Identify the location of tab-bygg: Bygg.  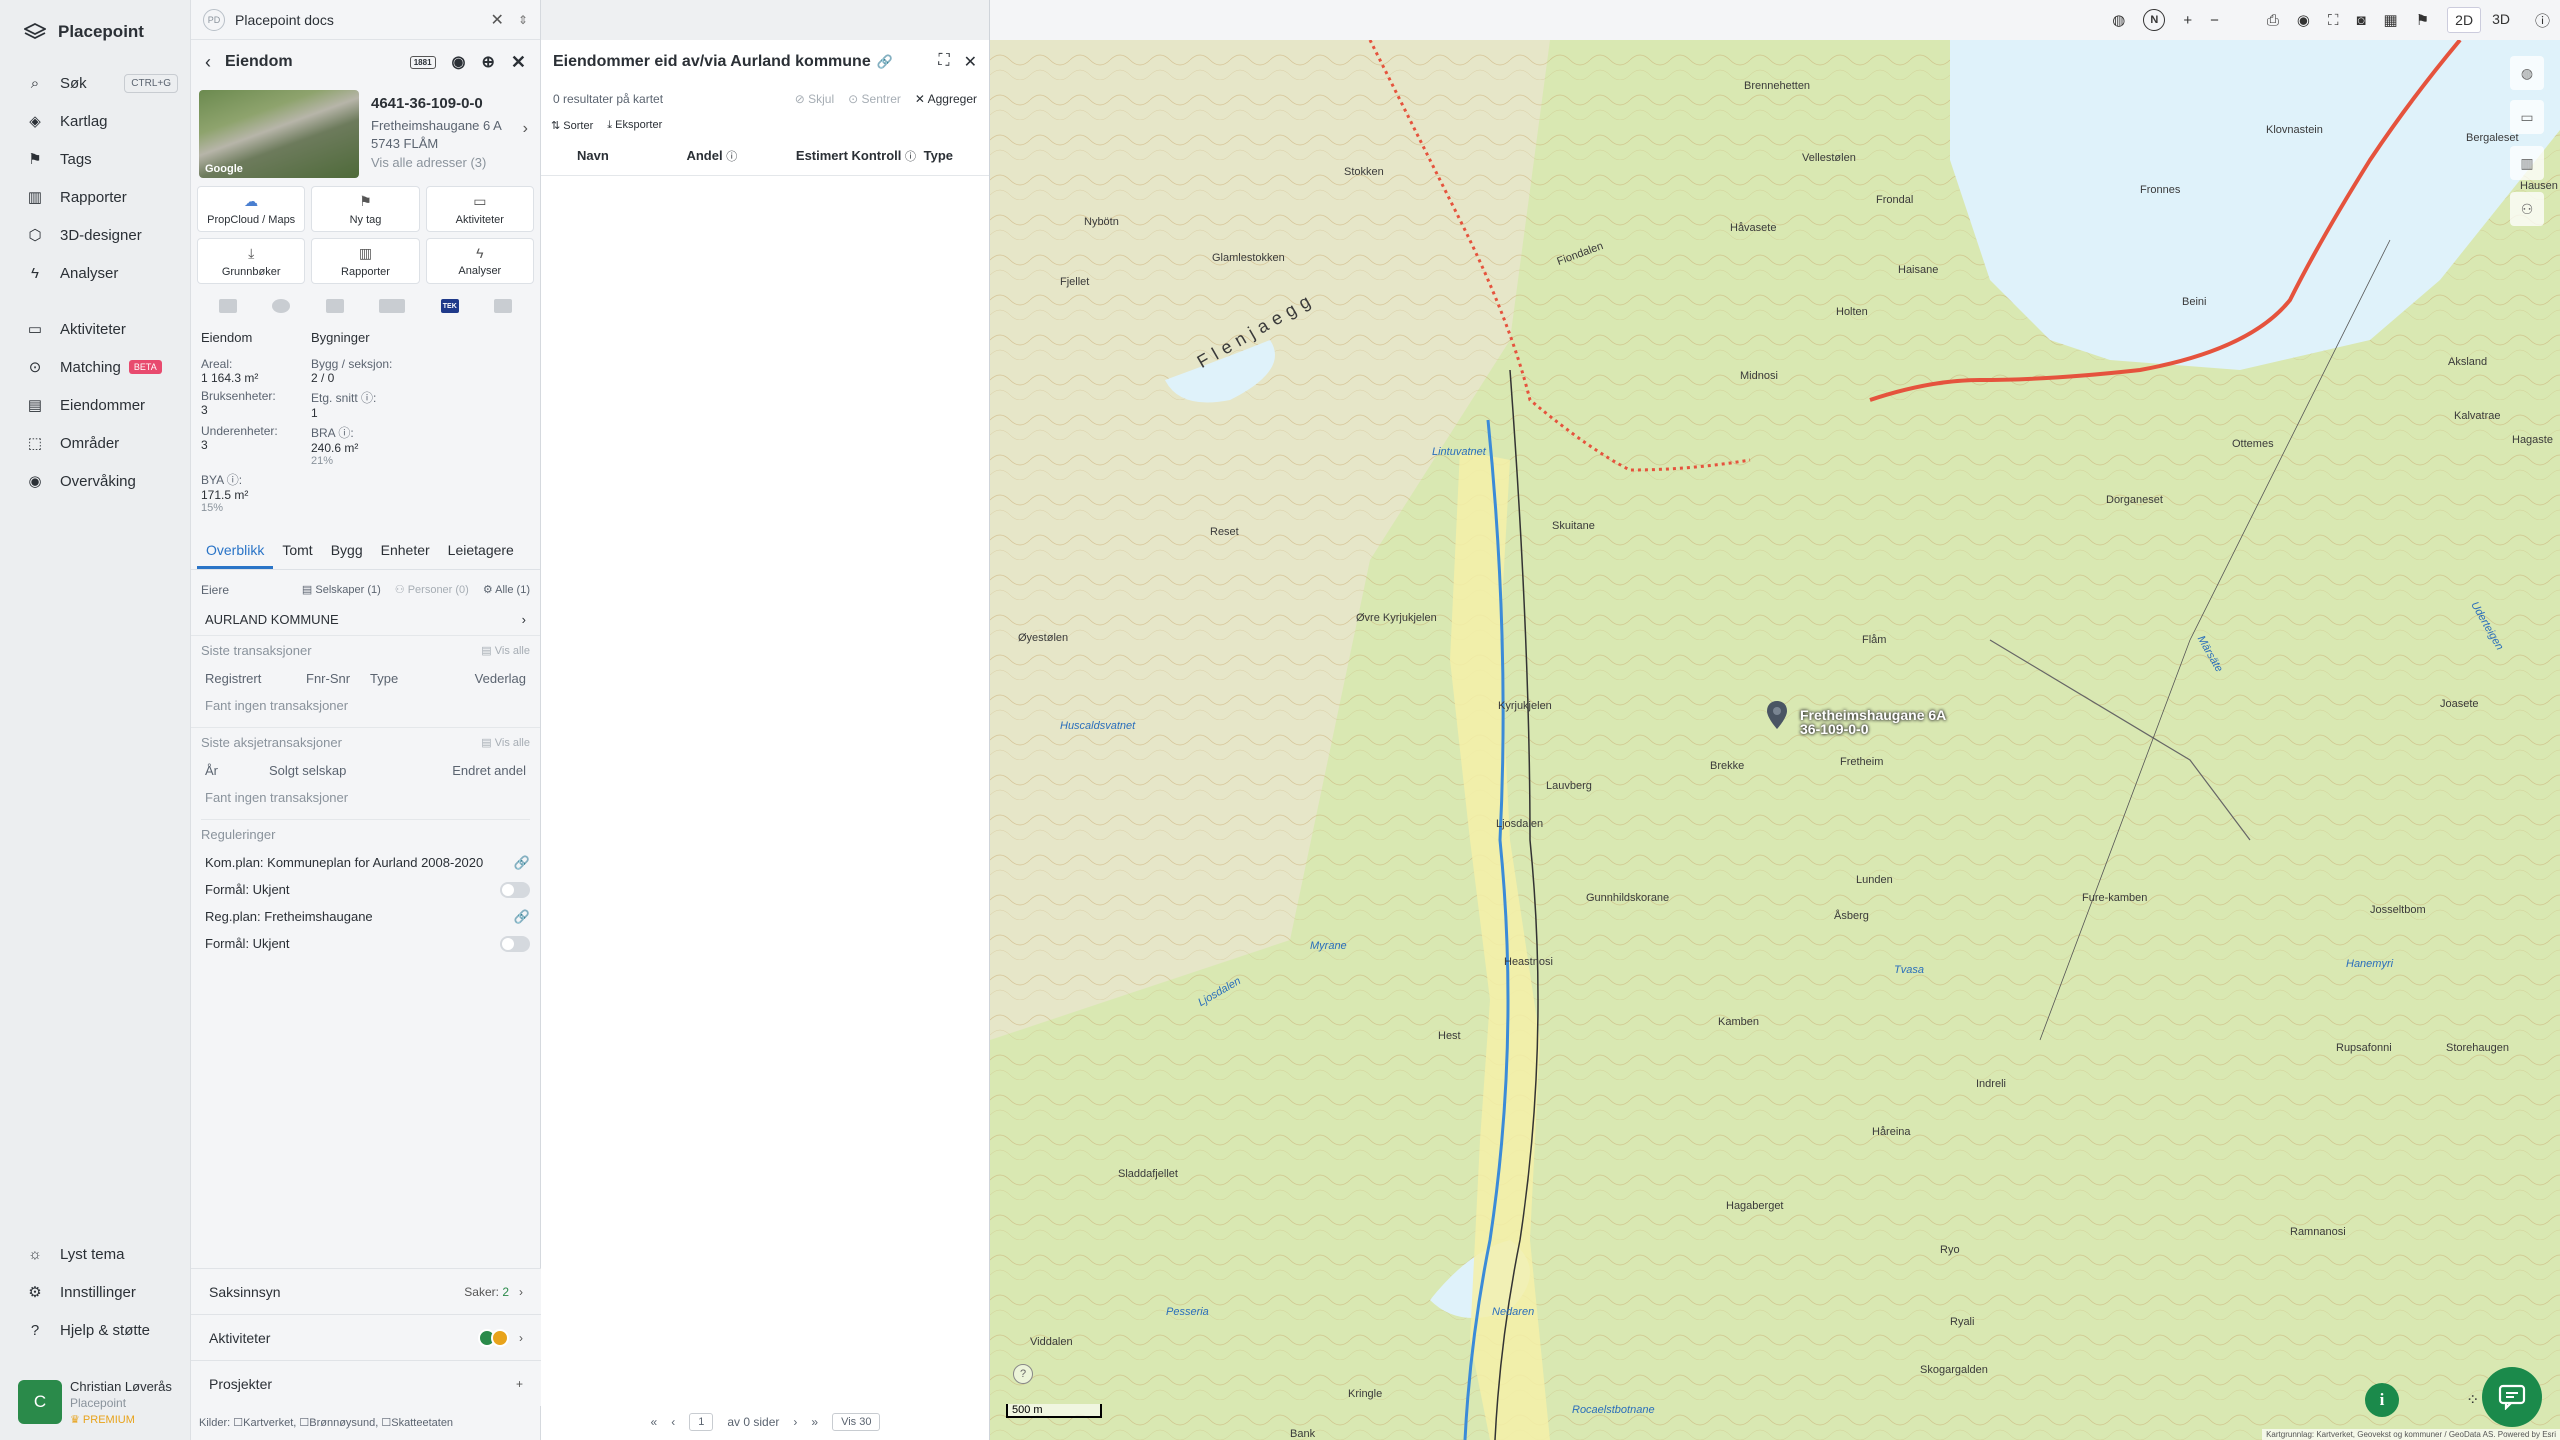
(347, 551).